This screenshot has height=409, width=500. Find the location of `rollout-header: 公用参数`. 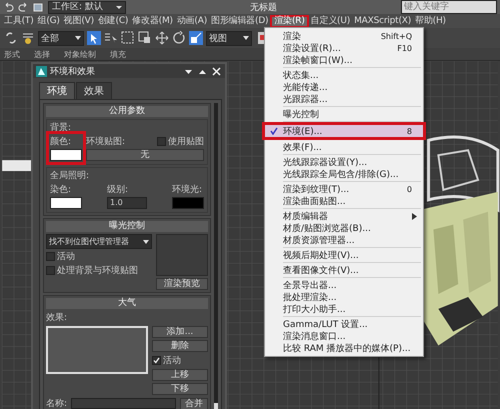

rollout-header: 公用参数 is located at coordinates (127, 111).